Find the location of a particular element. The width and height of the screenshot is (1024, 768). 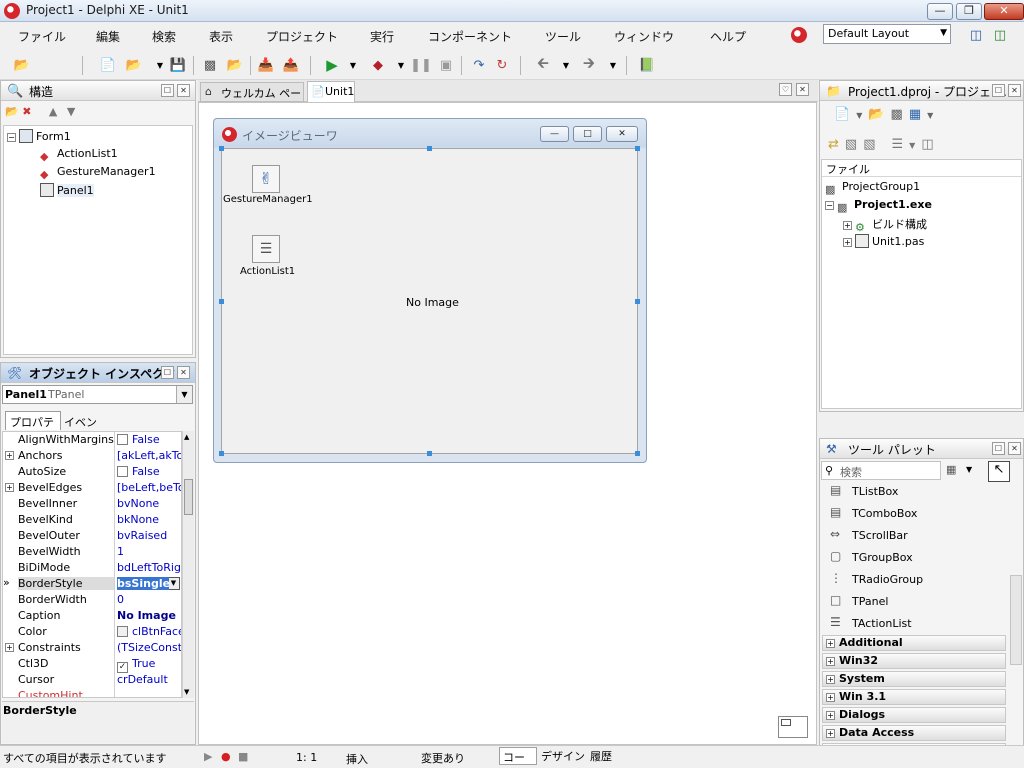

new-item-icon: 📄 is located at coordinates (108, 65).